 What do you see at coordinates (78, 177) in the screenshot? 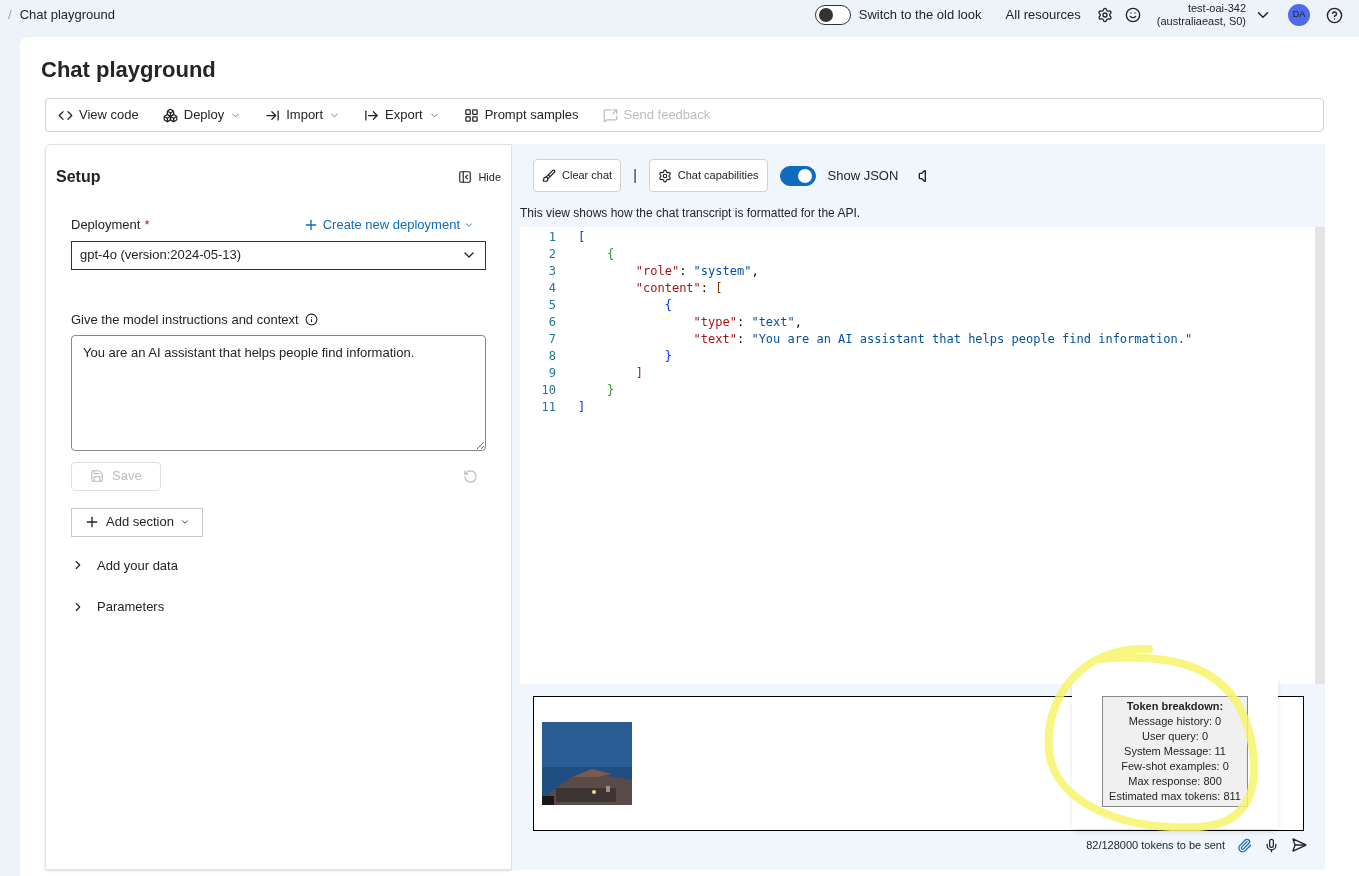
I see `setup-title: Setup` at bounding box center [78, 177].